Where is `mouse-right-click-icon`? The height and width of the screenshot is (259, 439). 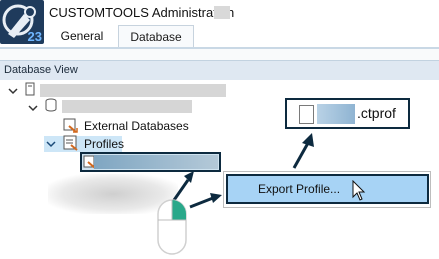 mouse-right-click-icon is located at coordinates (172, 228).